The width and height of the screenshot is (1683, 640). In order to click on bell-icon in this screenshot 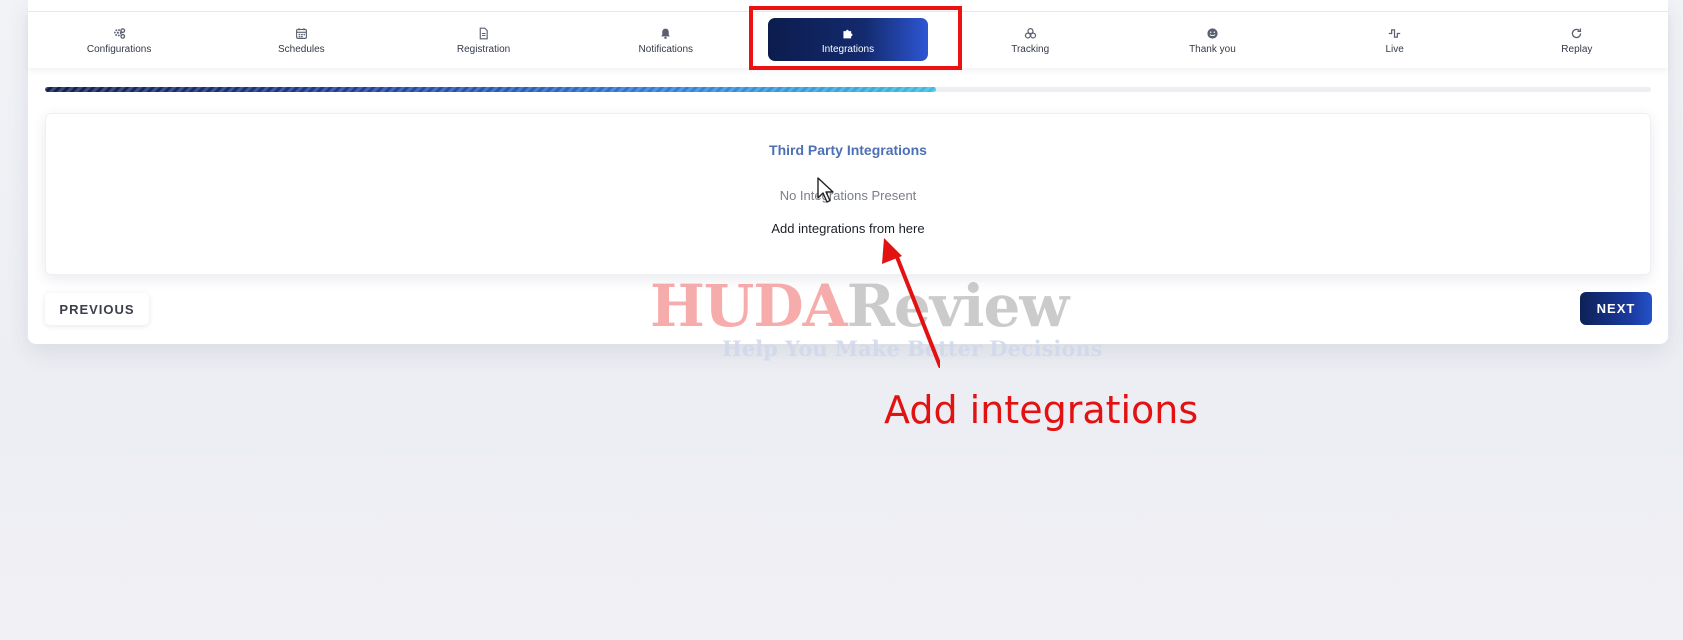, I will do `click(665, 34)`.